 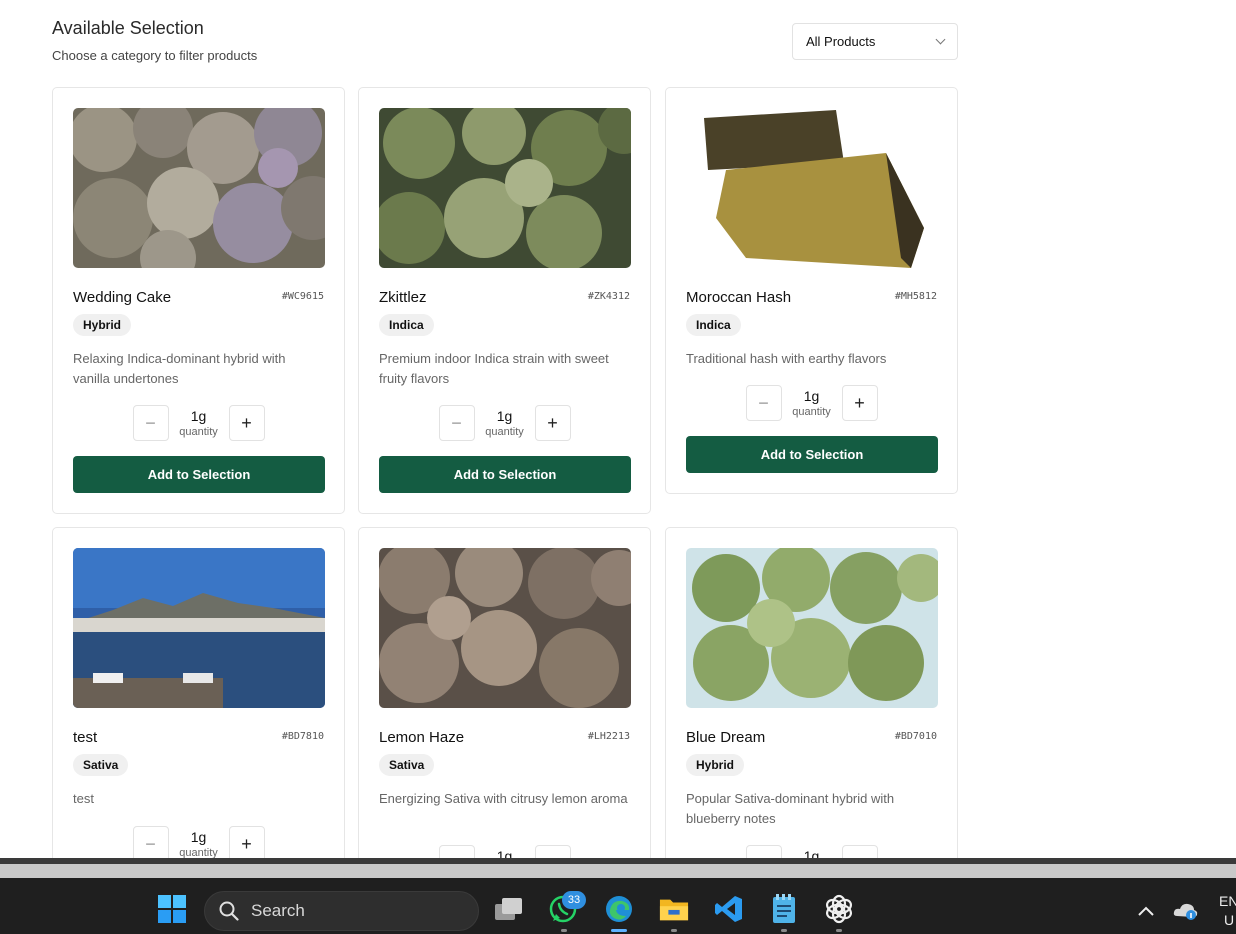 I want to click on whatsapp-notification-badge: 33, so click(x=574, y=900).